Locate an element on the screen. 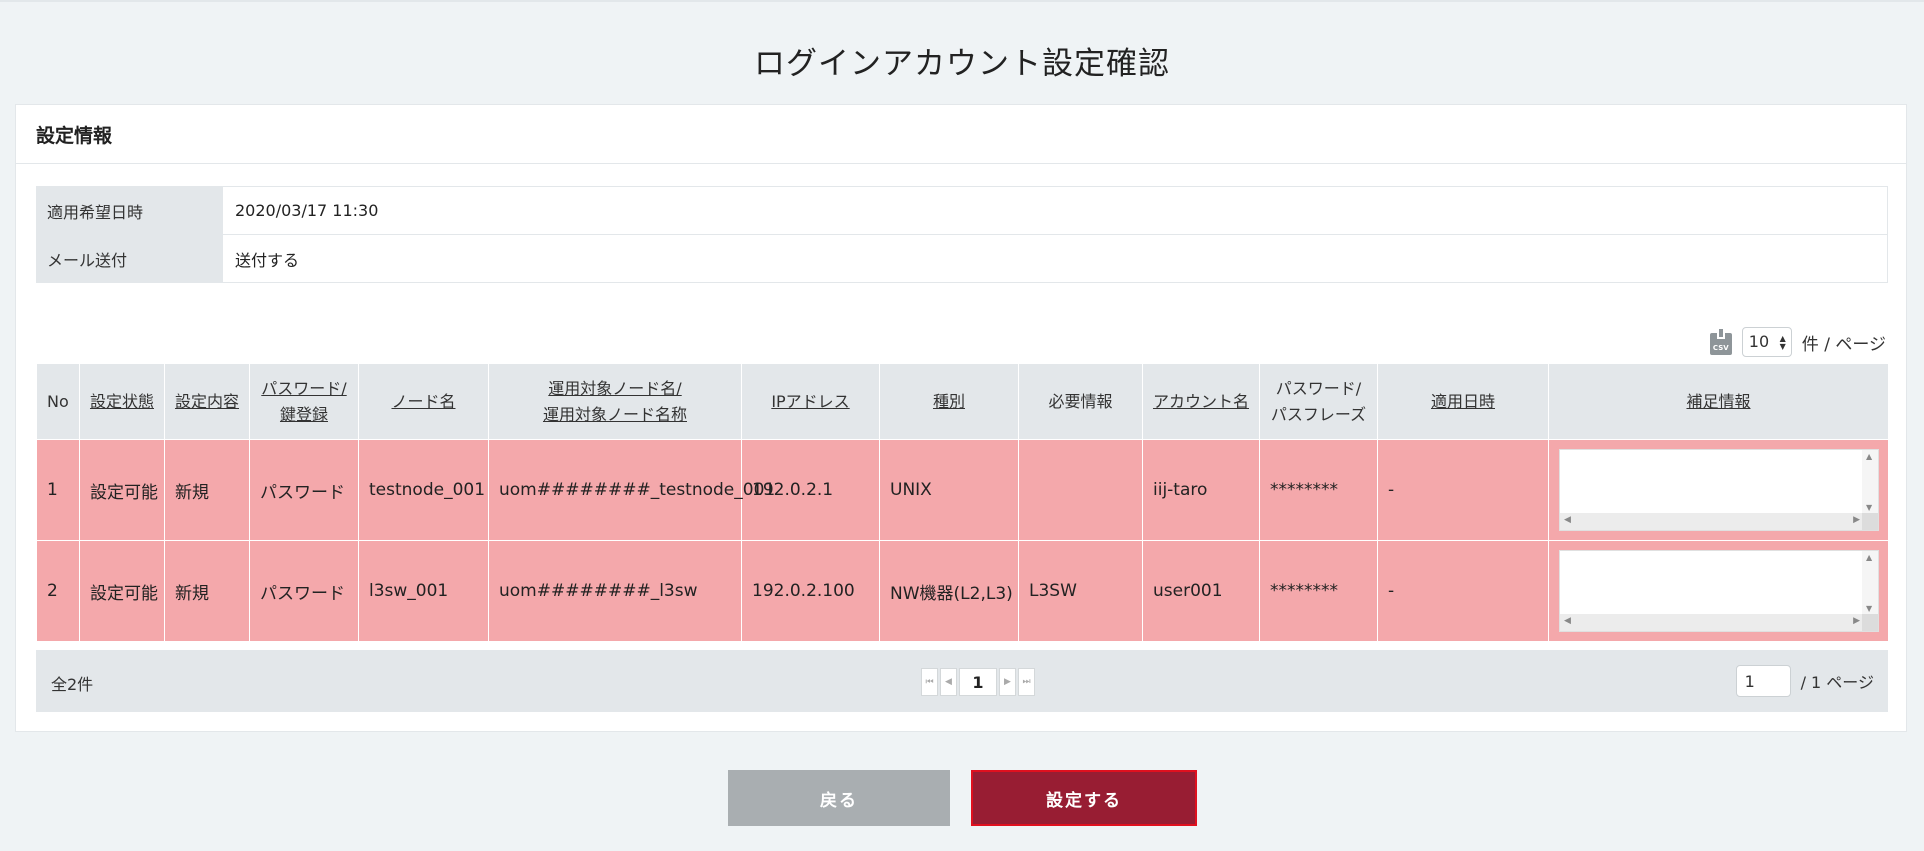  cell-account: user001 is located at coordinates (1201, 591).